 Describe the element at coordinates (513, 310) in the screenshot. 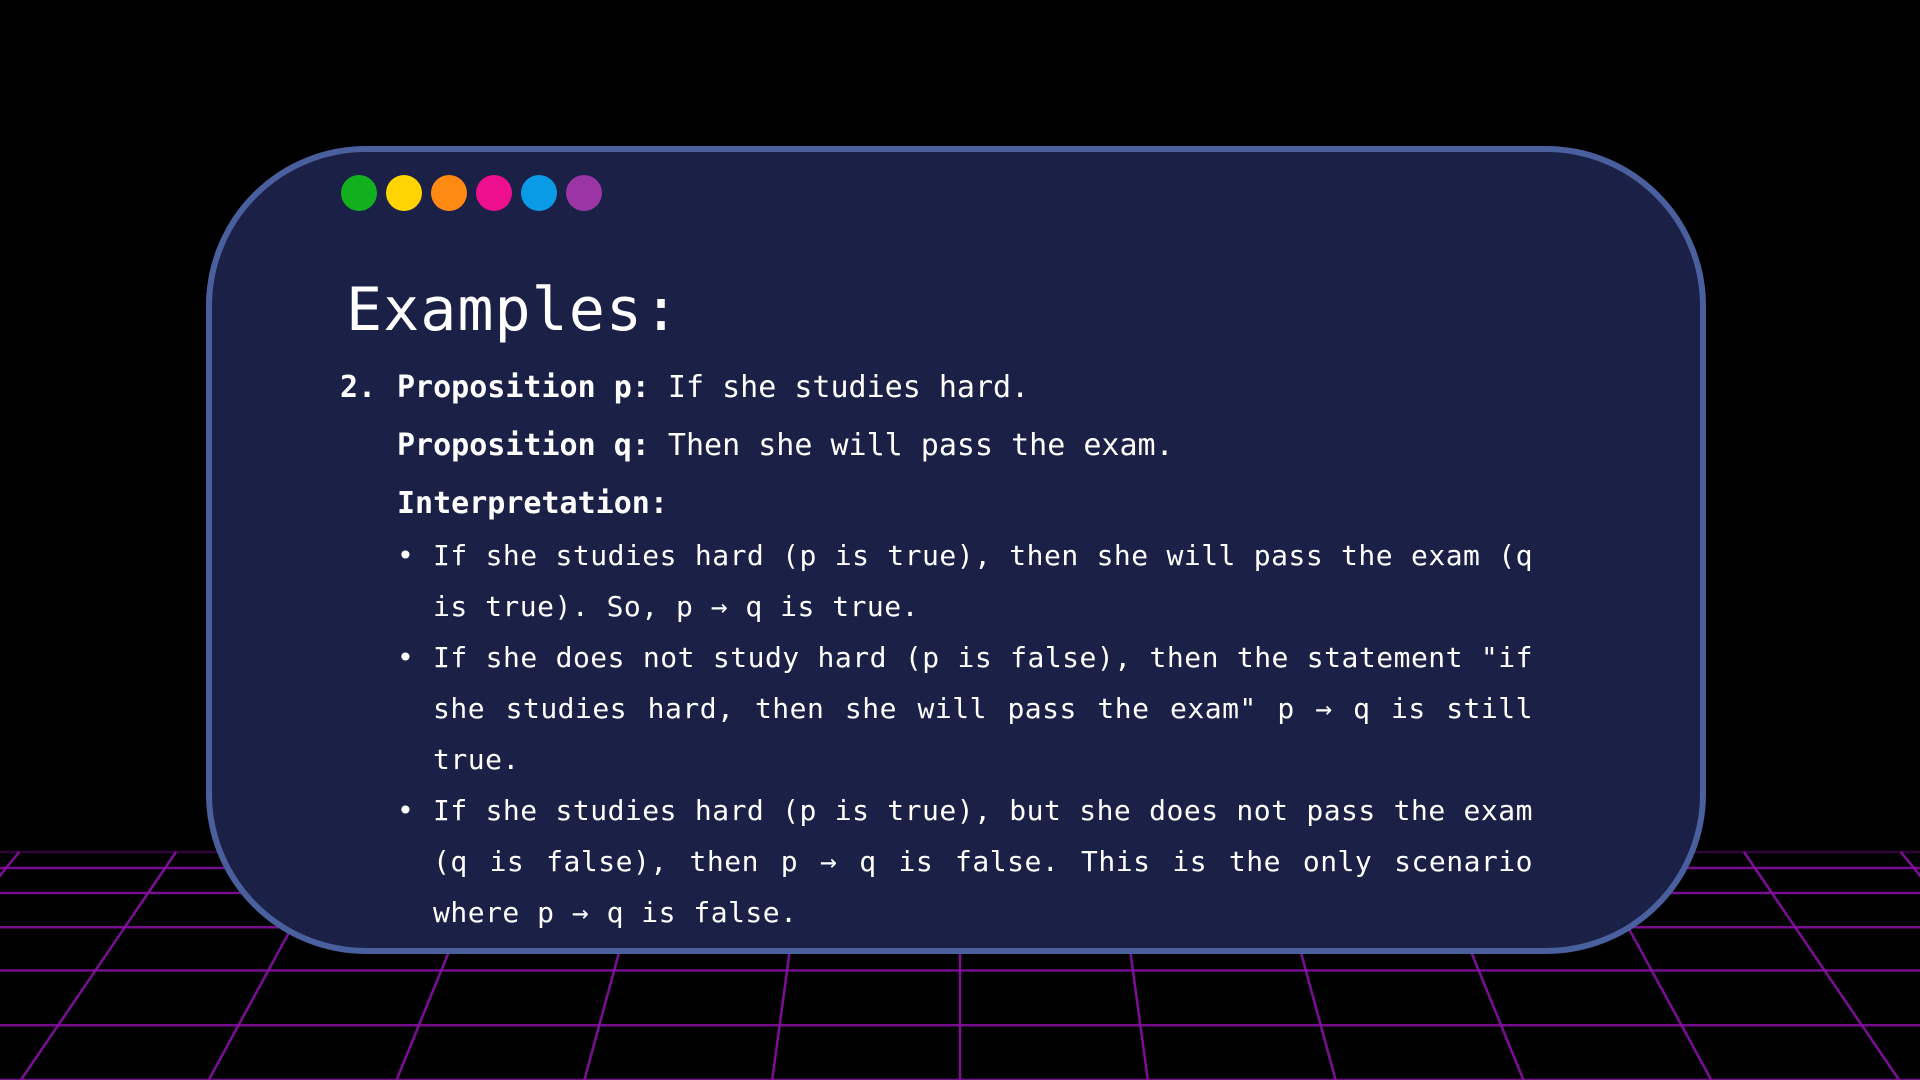

I see `slide-heading: Examples:` at that location.